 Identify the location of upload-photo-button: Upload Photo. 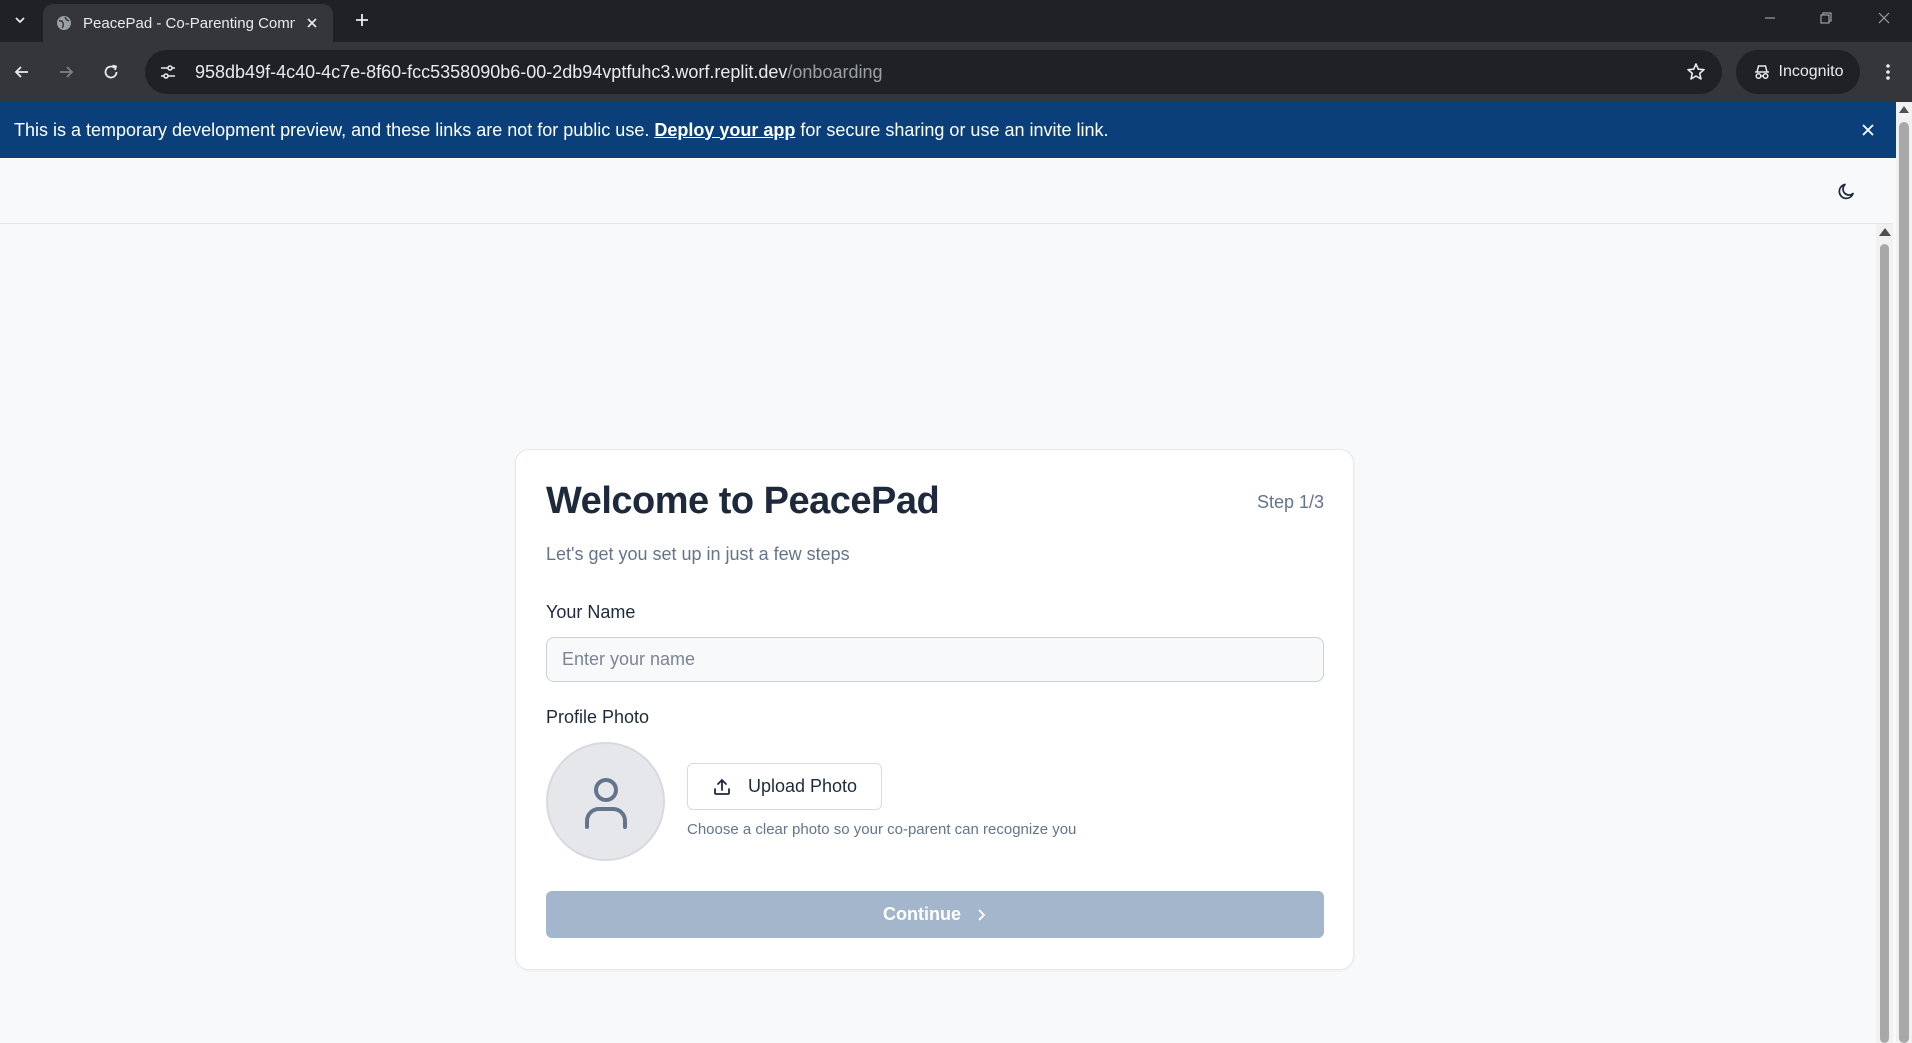
(784, 786).